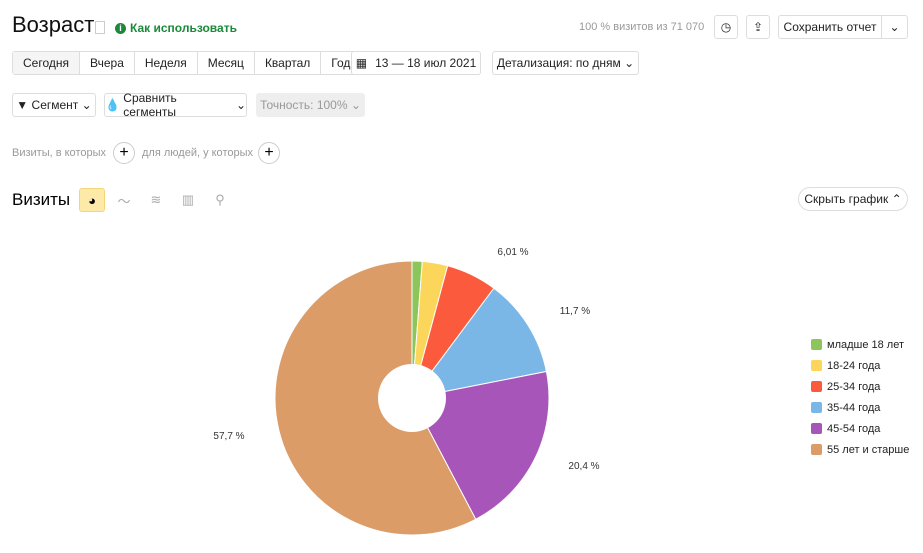 Image resolution: width=923 pixels, height=553 pixels. What do you see at coordinates (854, 386) in the screenshot?
I see `legend-label: 25-34 года` at bounding box center [854, 386].